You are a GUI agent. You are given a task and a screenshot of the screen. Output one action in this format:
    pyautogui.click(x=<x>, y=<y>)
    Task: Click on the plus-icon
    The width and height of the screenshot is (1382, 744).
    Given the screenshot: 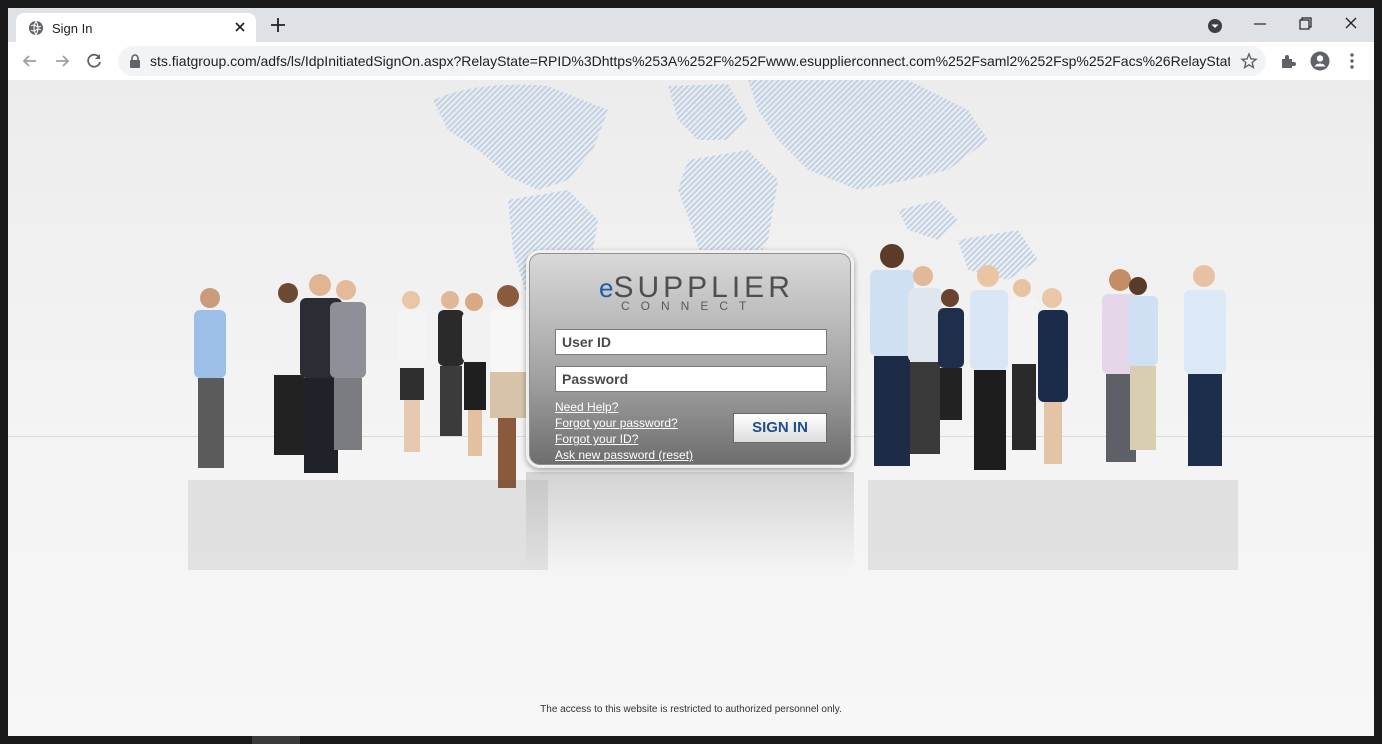 What is the action you would take?
    pyautogui.click(x=278, y=25)
    